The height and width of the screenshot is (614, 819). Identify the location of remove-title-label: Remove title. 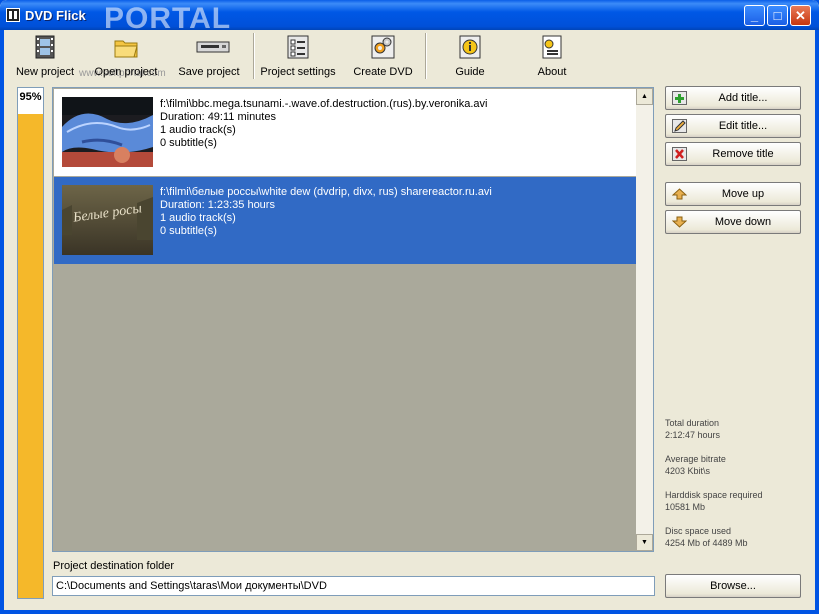
(743, 154).